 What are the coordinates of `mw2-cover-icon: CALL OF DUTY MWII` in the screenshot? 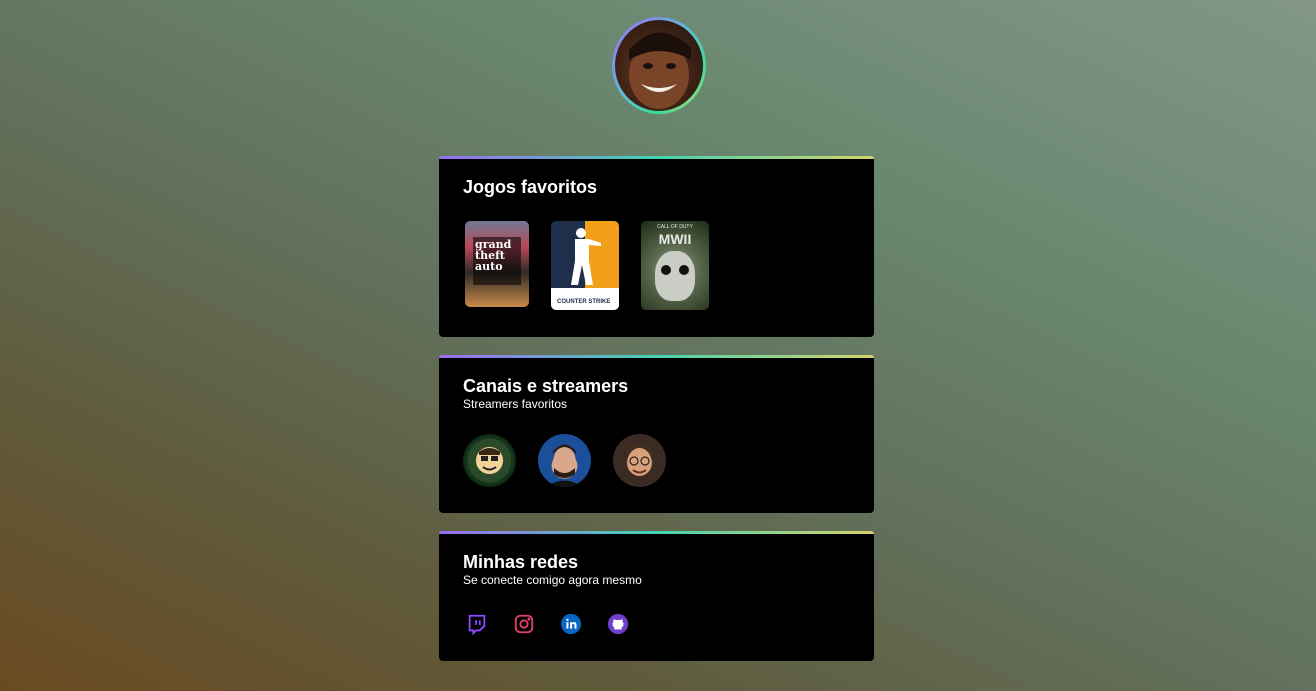 It's located at (675, 265).